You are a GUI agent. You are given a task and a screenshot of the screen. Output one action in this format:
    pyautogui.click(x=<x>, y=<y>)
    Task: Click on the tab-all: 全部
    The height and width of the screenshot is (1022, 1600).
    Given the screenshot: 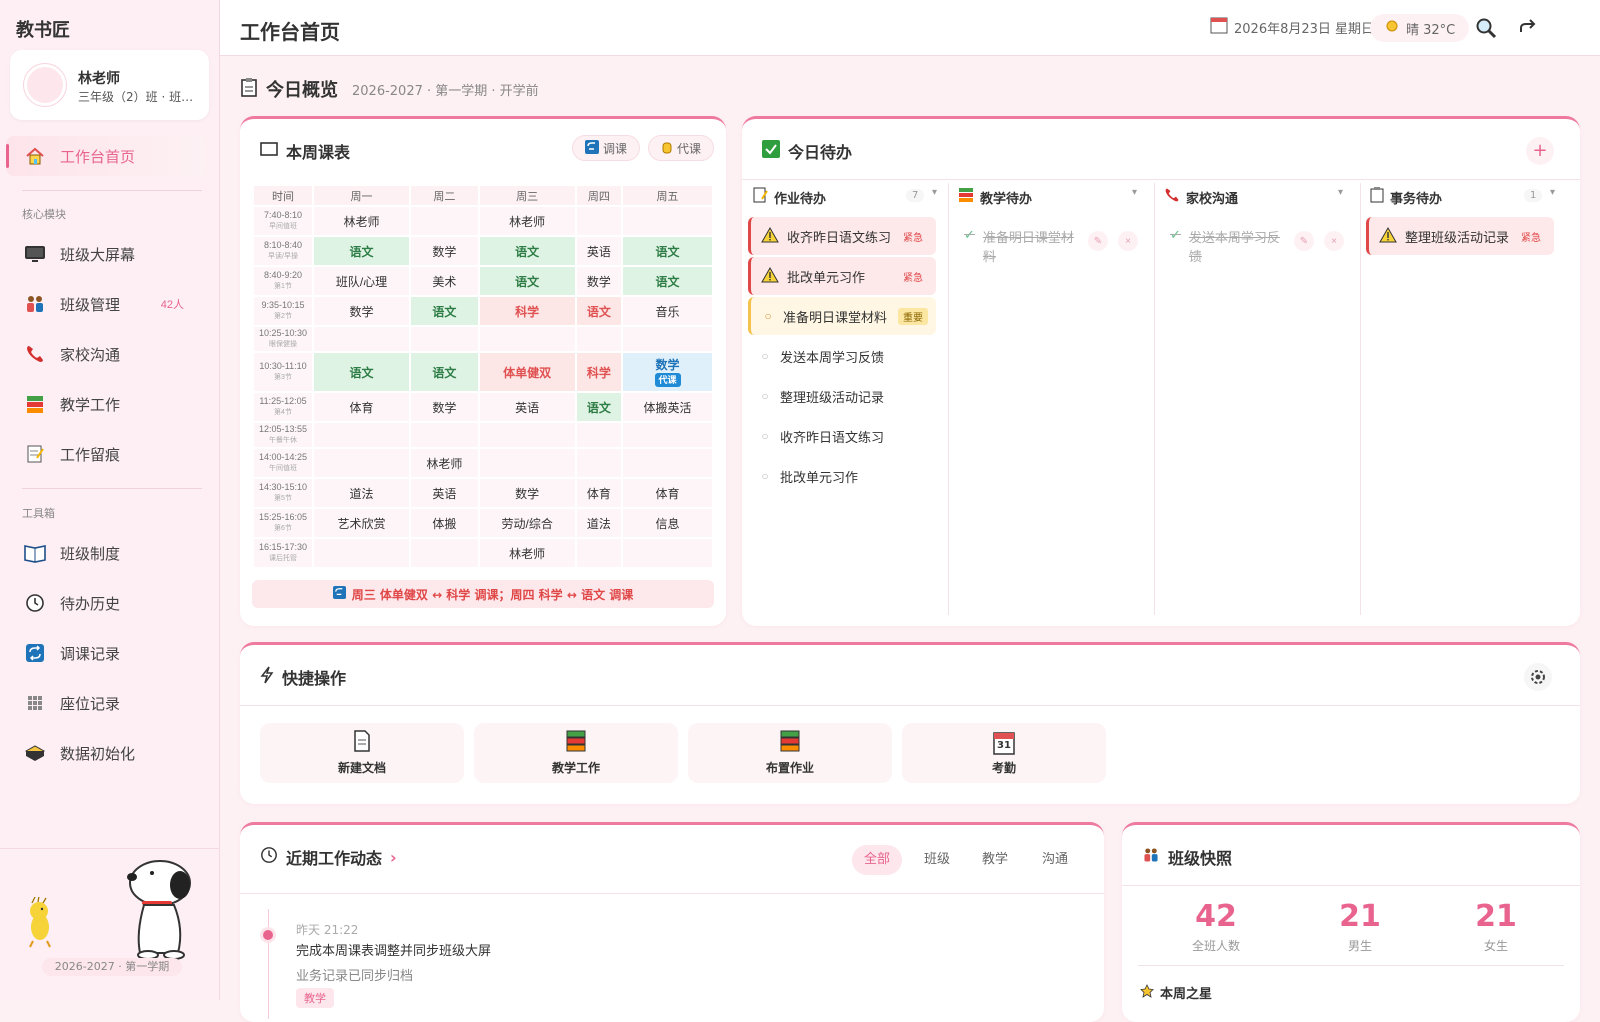 What is the action you would take?
    pyautogui.click(x=877, y=860)
    